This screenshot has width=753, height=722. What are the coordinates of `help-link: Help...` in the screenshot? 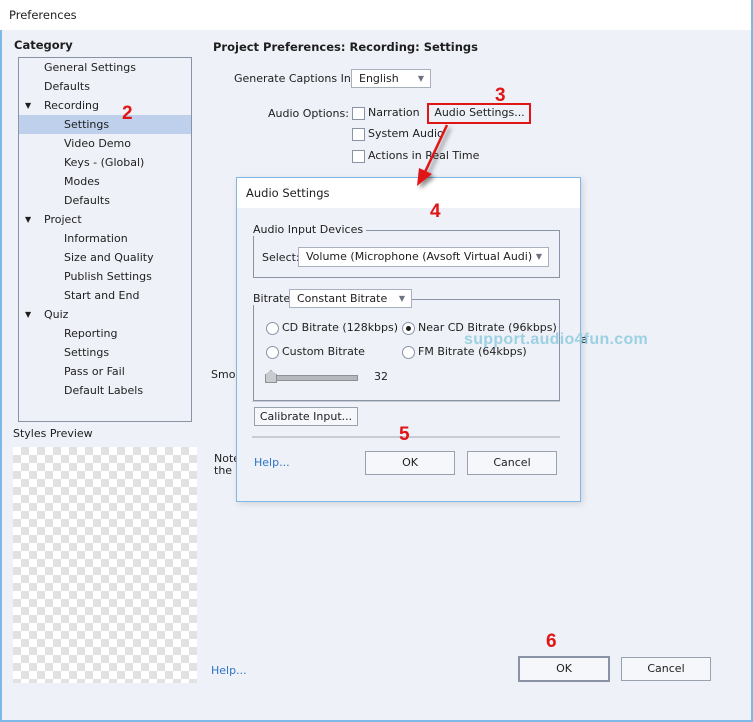 It's located at (229, 670).